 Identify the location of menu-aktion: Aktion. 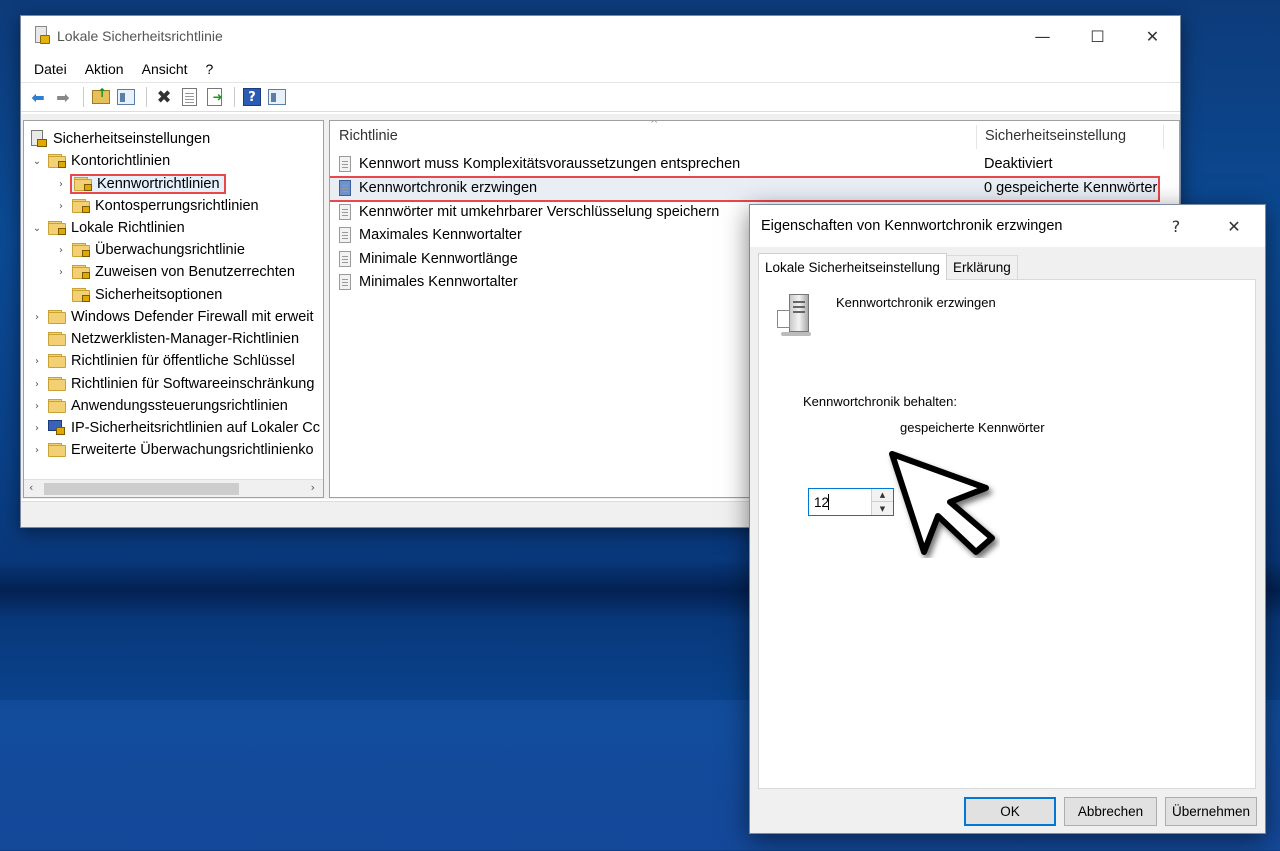
(104, 69).